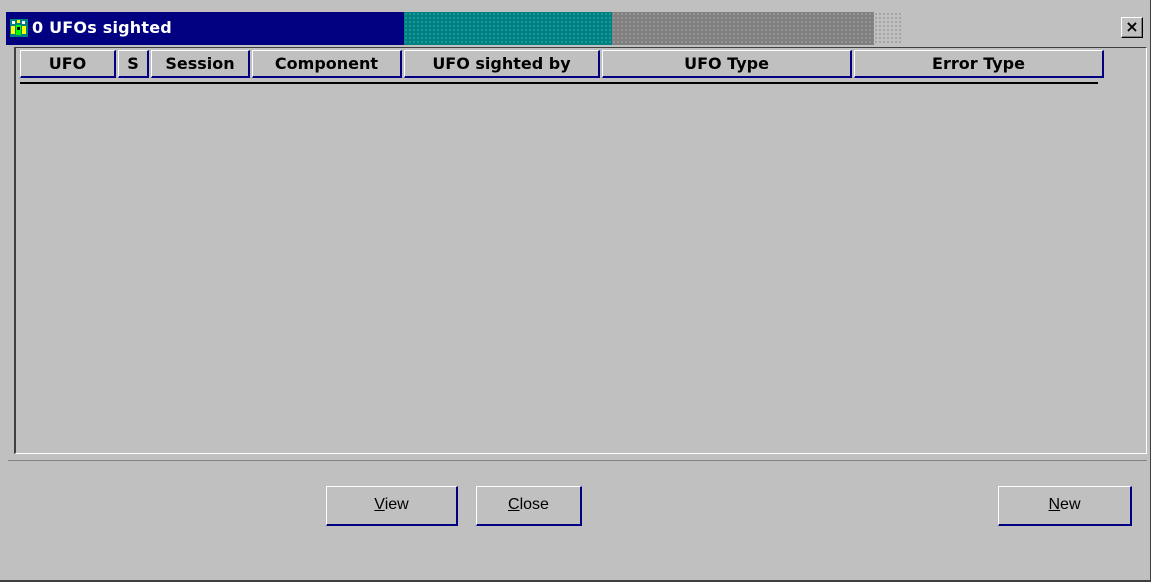 The height and width of the screenshot is (582, 1151). What do you see at coordinates (102, 27) in the screenshot?
I see `window-title: 0 UFOs sighted` at bounding box center [102, 27].